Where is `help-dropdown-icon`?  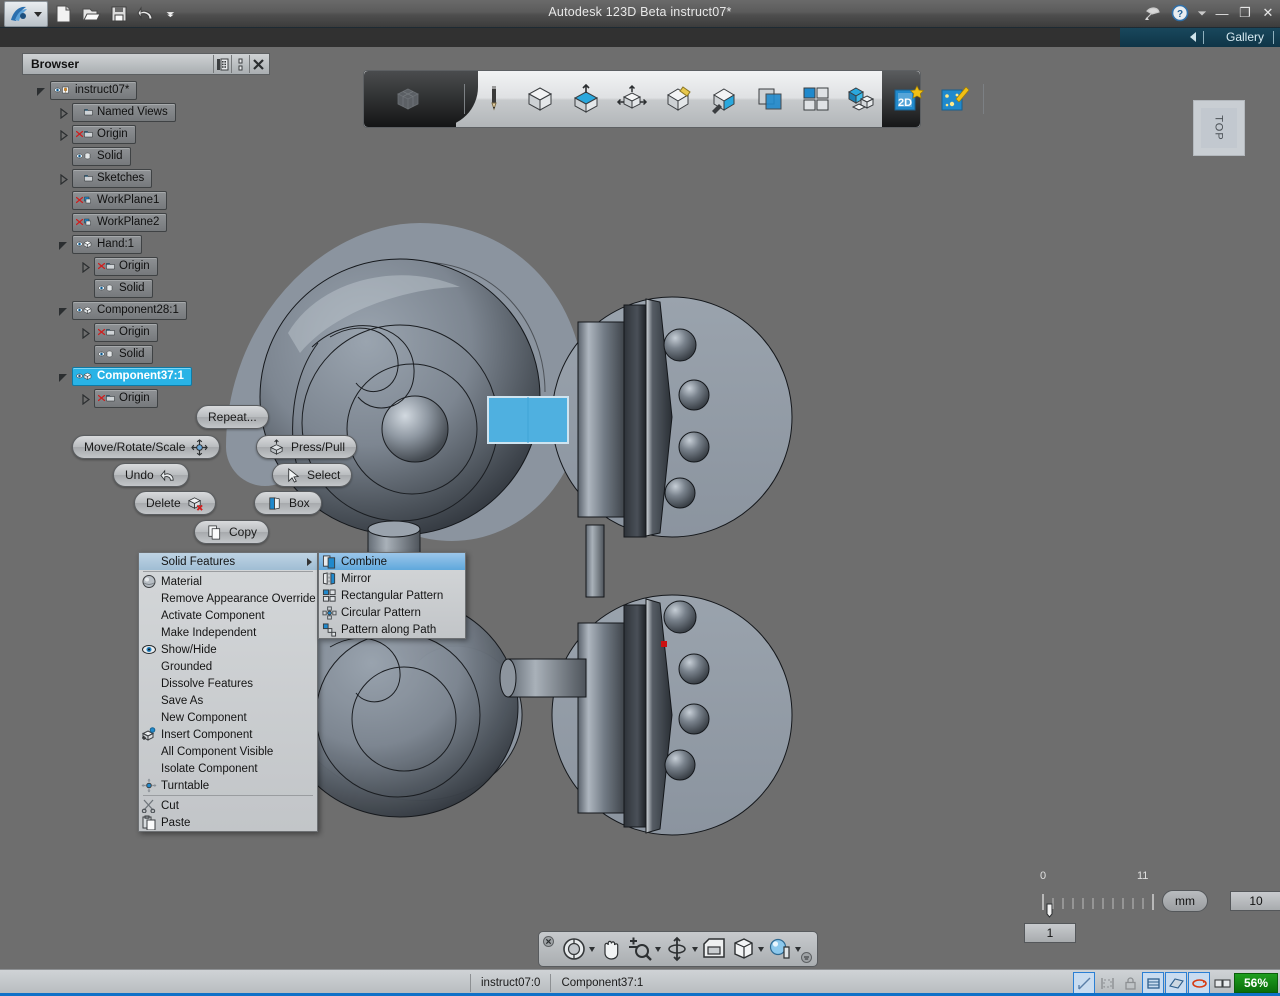 help-dropdown-icon is located at coordinates (1202, 13).